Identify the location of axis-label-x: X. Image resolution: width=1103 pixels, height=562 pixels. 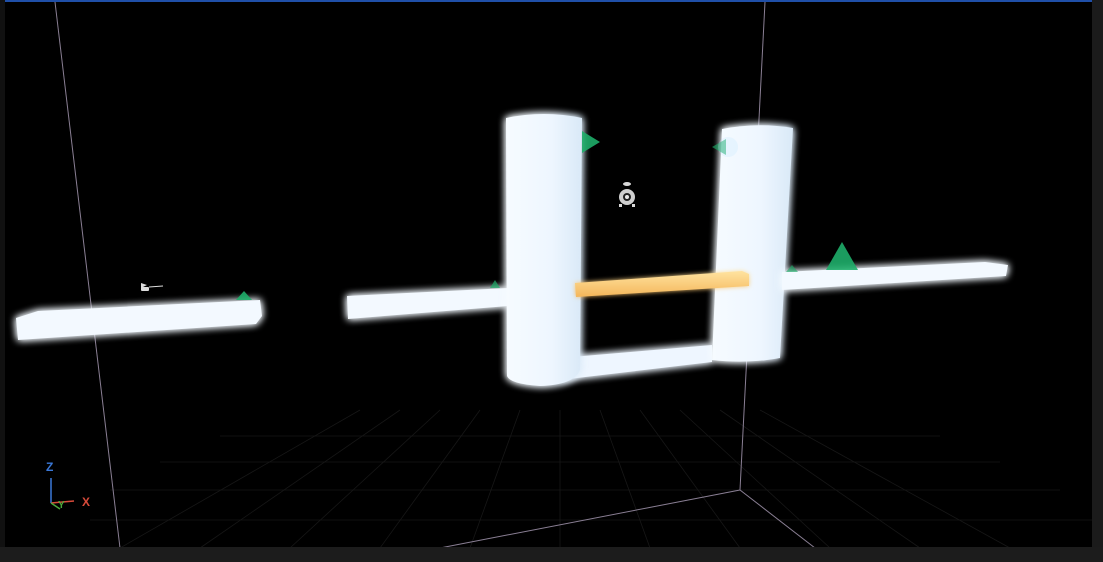
(86, 502).